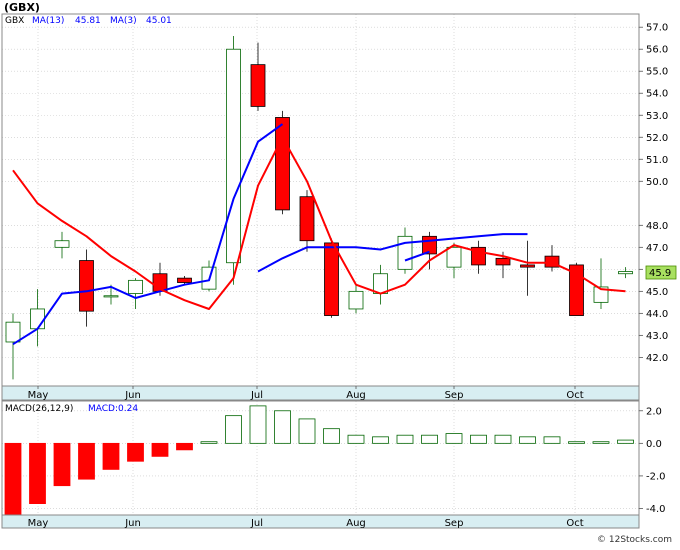 This screenshot has height=550, width=680. I want to click on legend-ticker: GBX, so click(14, 21).